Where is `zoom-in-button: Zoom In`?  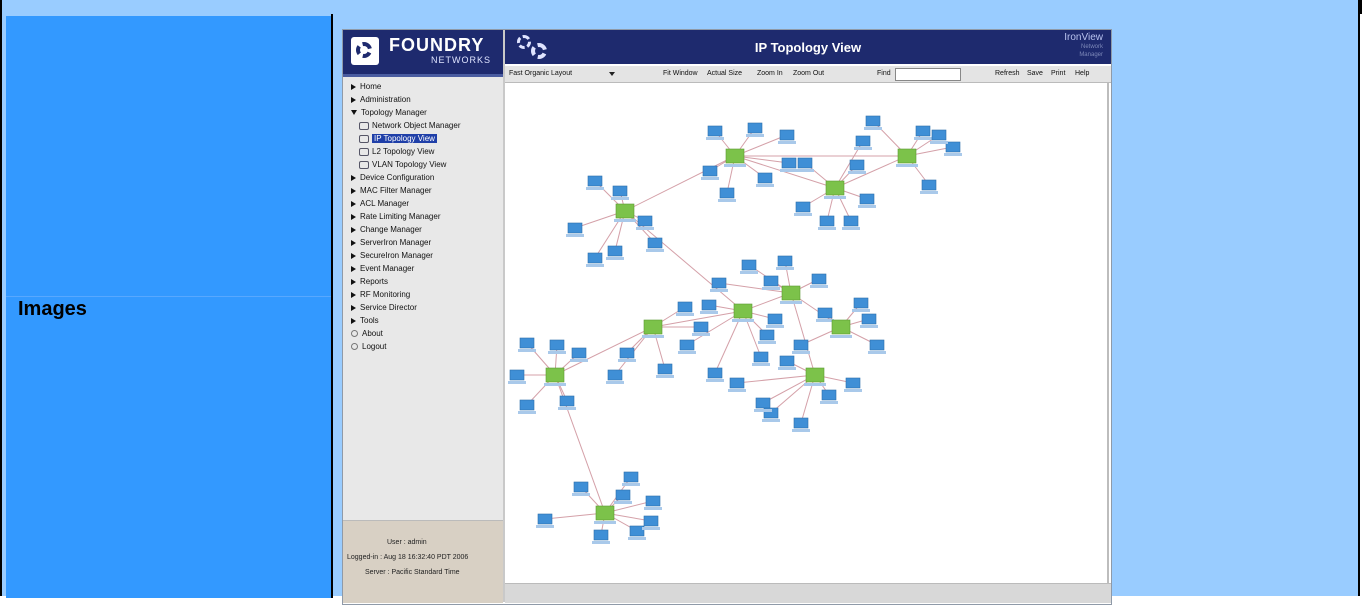
zoom-in-button: Zoom In is located at coordinates (770, 73).